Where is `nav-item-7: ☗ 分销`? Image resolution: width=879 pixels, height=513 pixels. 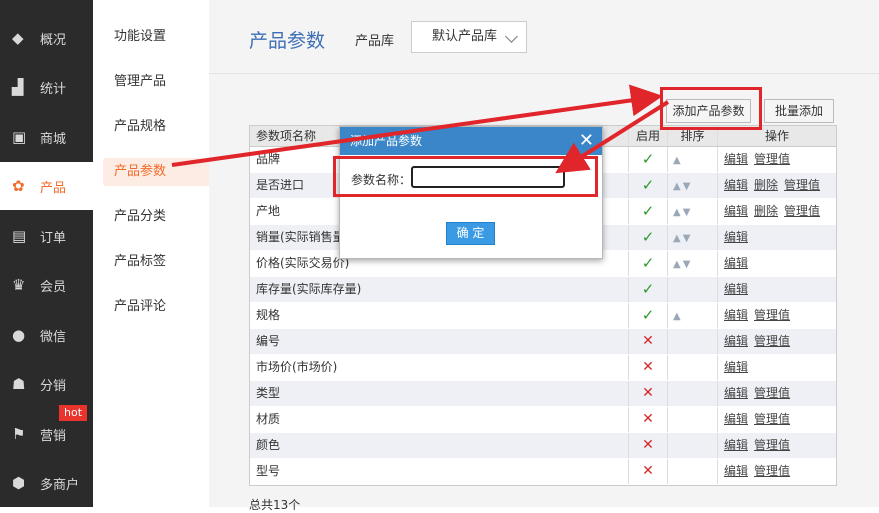
nav-item-7: ☗ 分销 is located at coordinates (46, 384).